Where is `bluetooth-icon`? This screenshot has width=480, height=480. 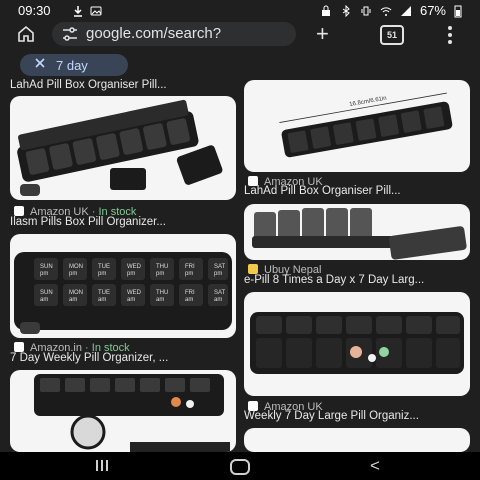
bluetooth-icon is located at coordinates (346, 10).